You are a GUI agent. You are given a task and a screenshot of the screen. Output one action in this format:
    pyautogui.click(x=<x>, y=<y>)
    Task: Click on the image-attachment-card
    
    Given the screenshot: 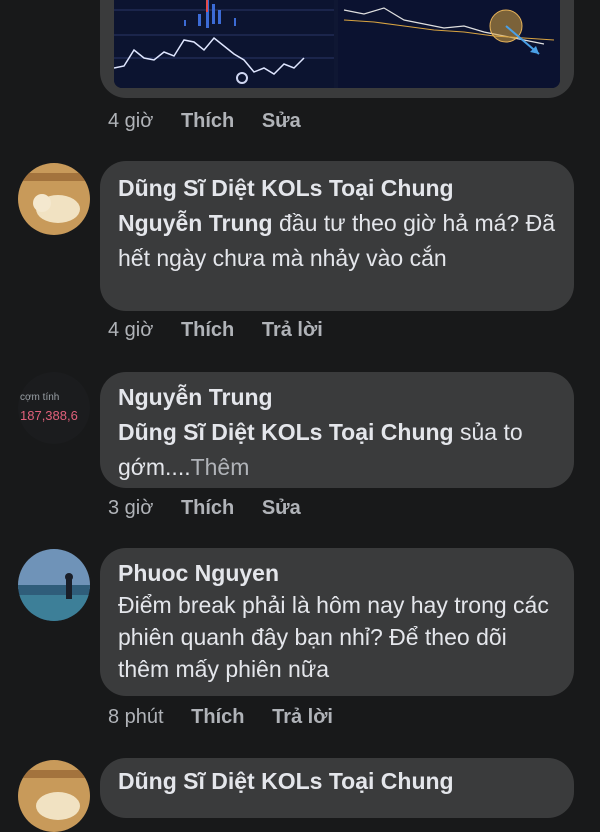 What is the action you would take?
    pyautogui.click(x=337, y=49)
    